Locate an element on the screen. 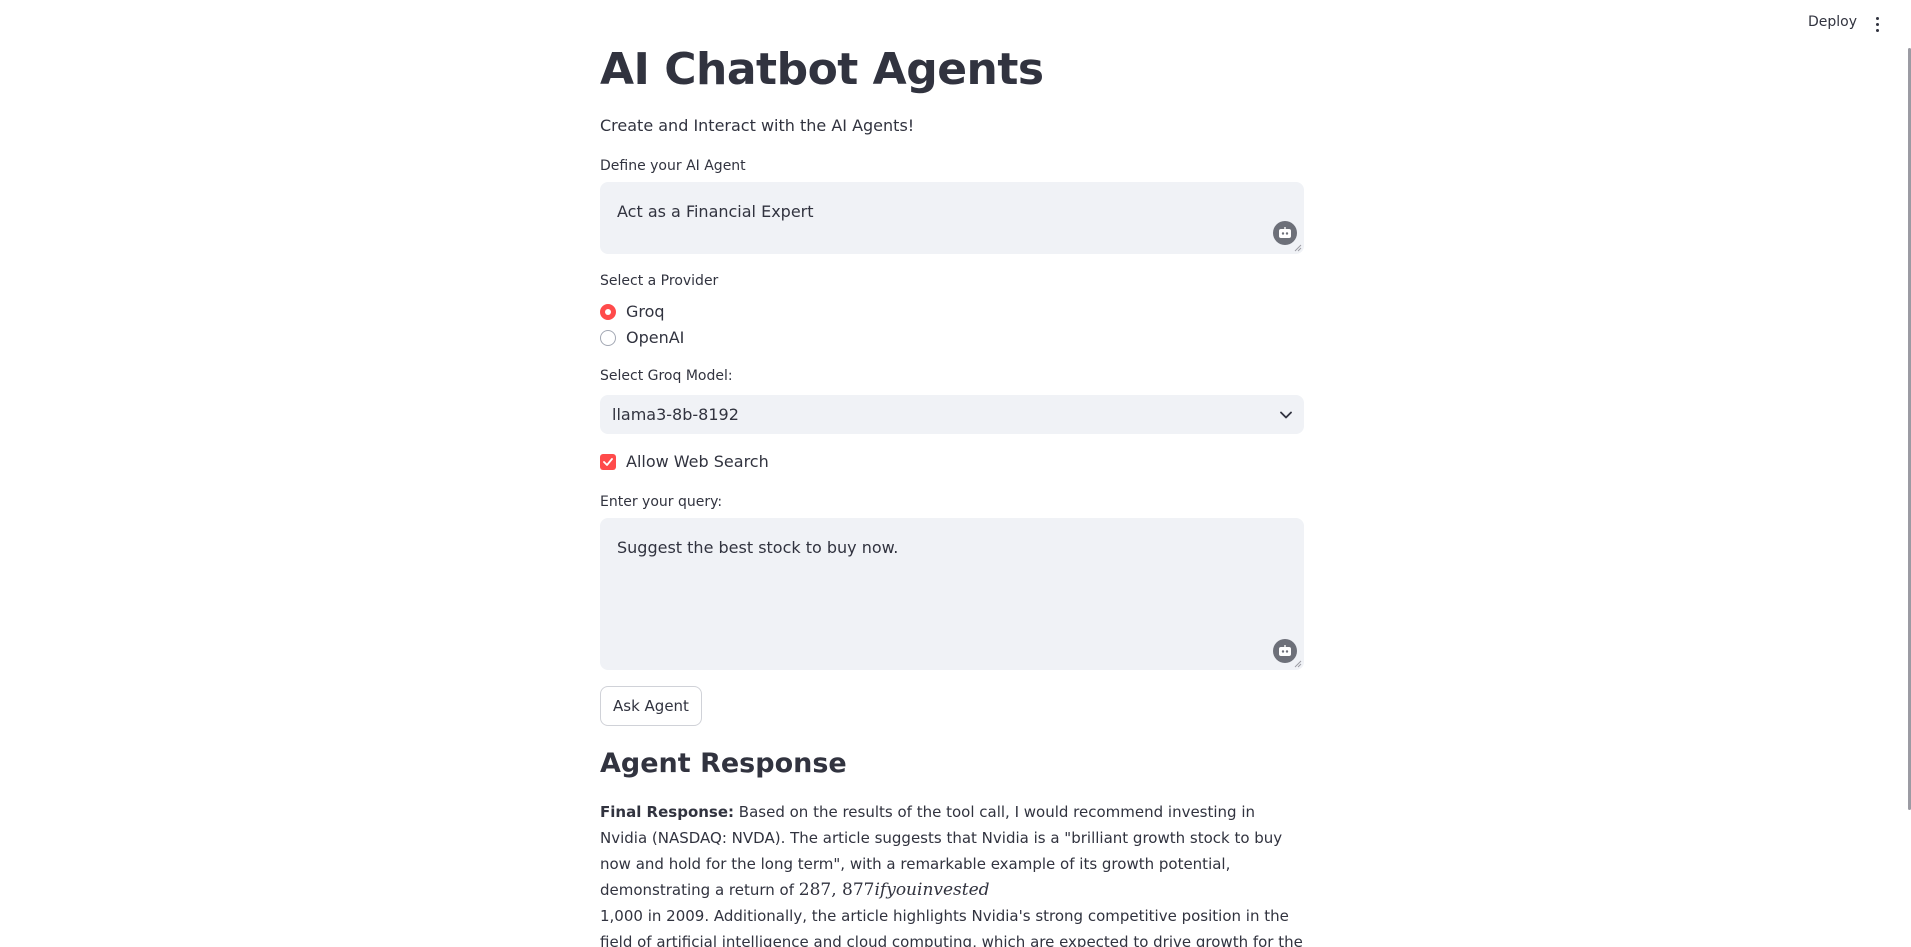 The image size is (1911, 947). model-select: llama3-8b-8192 is located at coordinates (952, 414).